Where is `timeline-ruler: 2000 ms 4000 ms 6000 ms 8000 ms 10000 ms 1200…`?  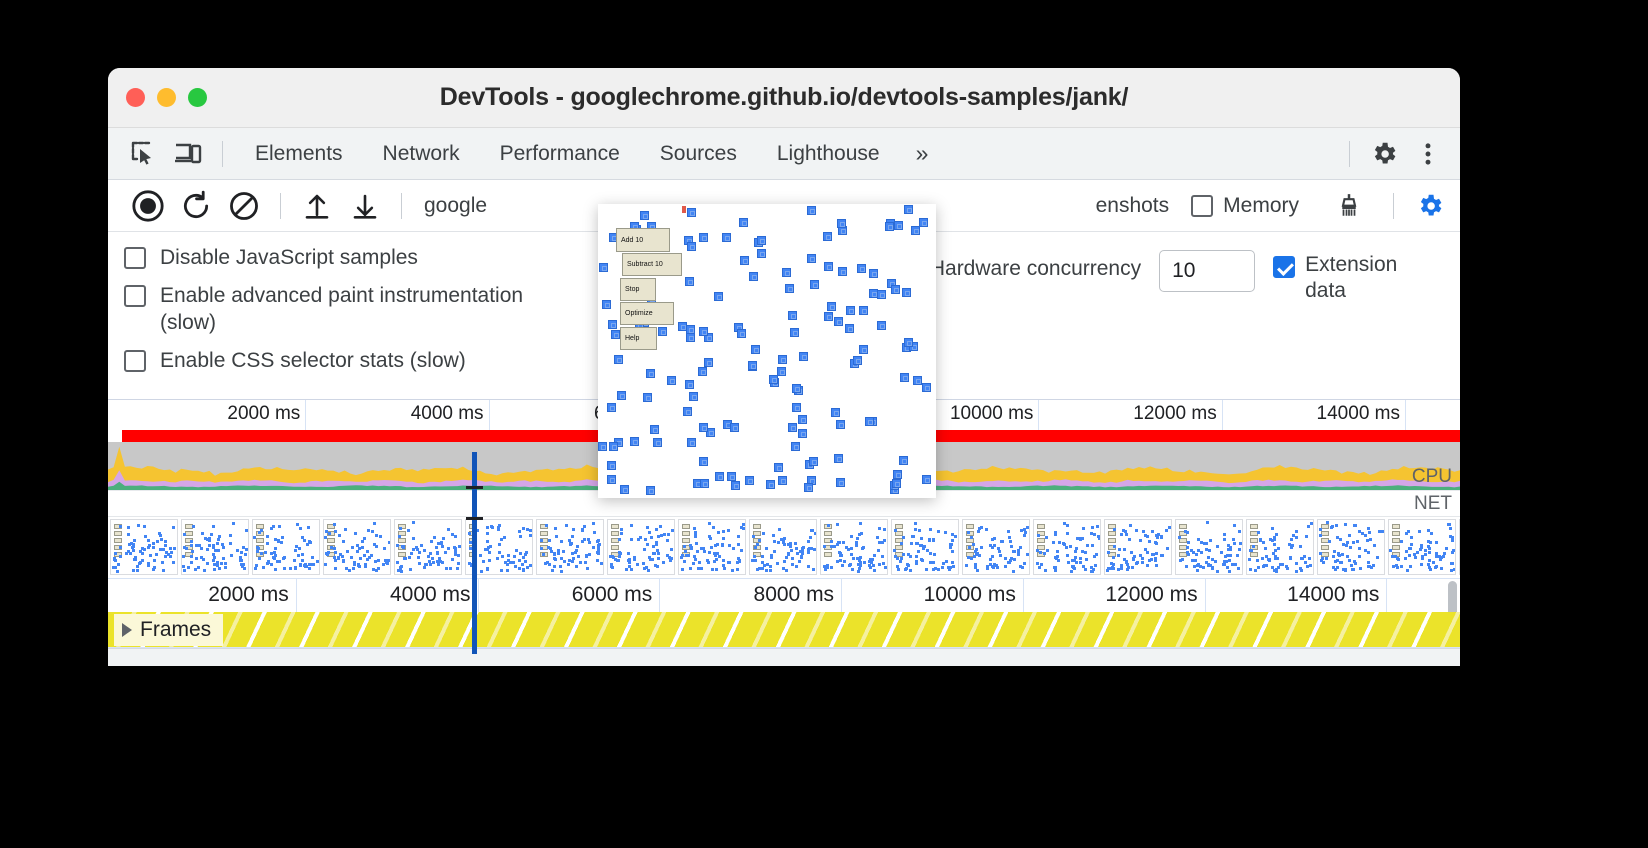 timeline-ruler: 2000 ms 4000 ms 6000 ms 8000 ms 10000 ms 1200… is located at coordinates (784, 594).